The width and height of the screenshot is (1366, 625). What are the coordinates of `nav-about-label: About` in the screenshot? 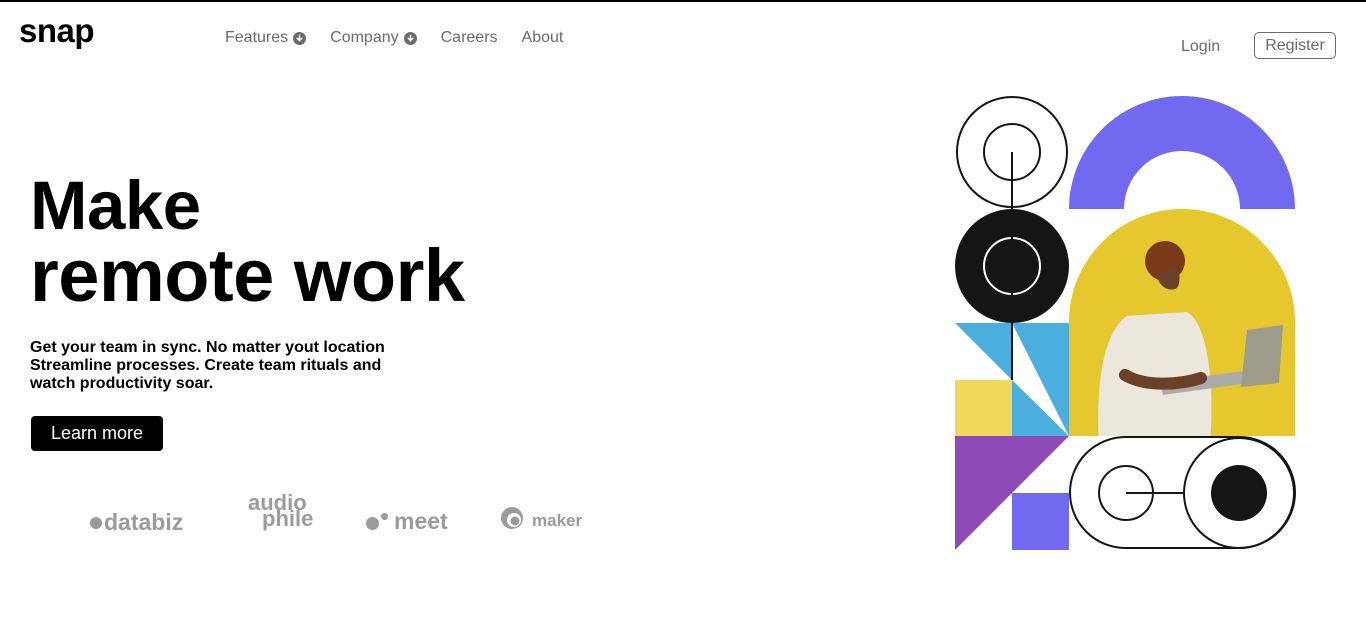 It's located at (542, 37).